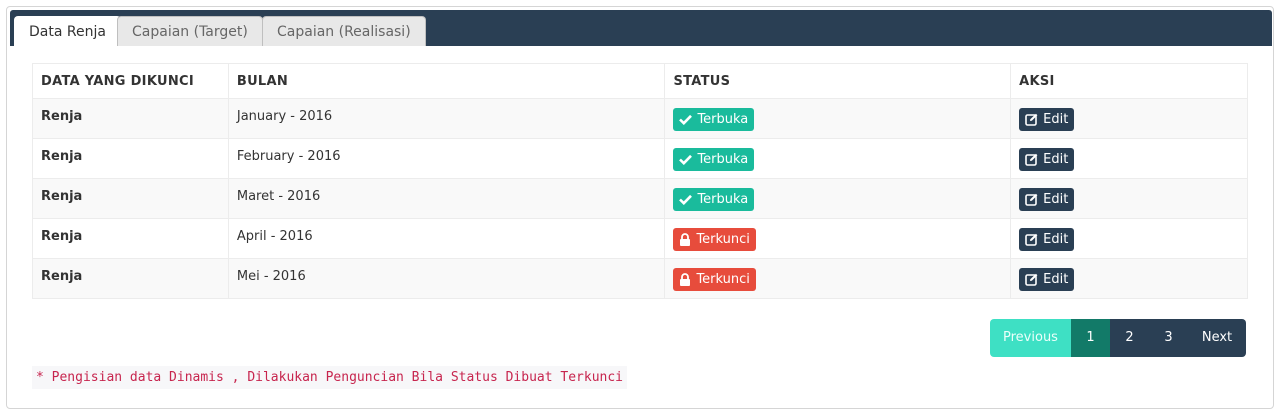 This screenshot has width=1285, height=415. Describe the element at coordinates (130, 81) in the screenshot. I see `column-header-data: DATA YANG DIKUNCI` at that location.